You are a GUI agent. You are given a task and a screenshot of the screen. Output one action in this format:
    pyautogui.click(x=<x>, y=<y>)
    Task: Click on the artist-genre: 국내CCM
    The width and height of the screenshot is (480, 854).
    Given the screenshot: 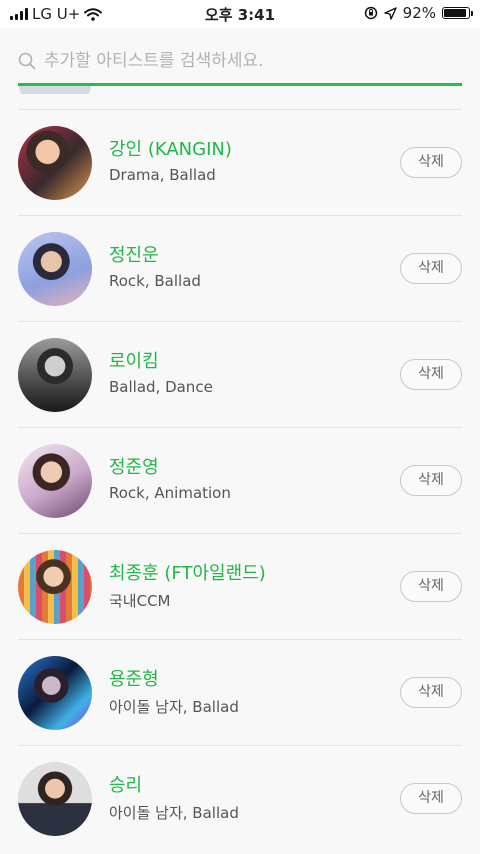 What is the action you would take?
    pyautogui.click(x=140, y=601)
    